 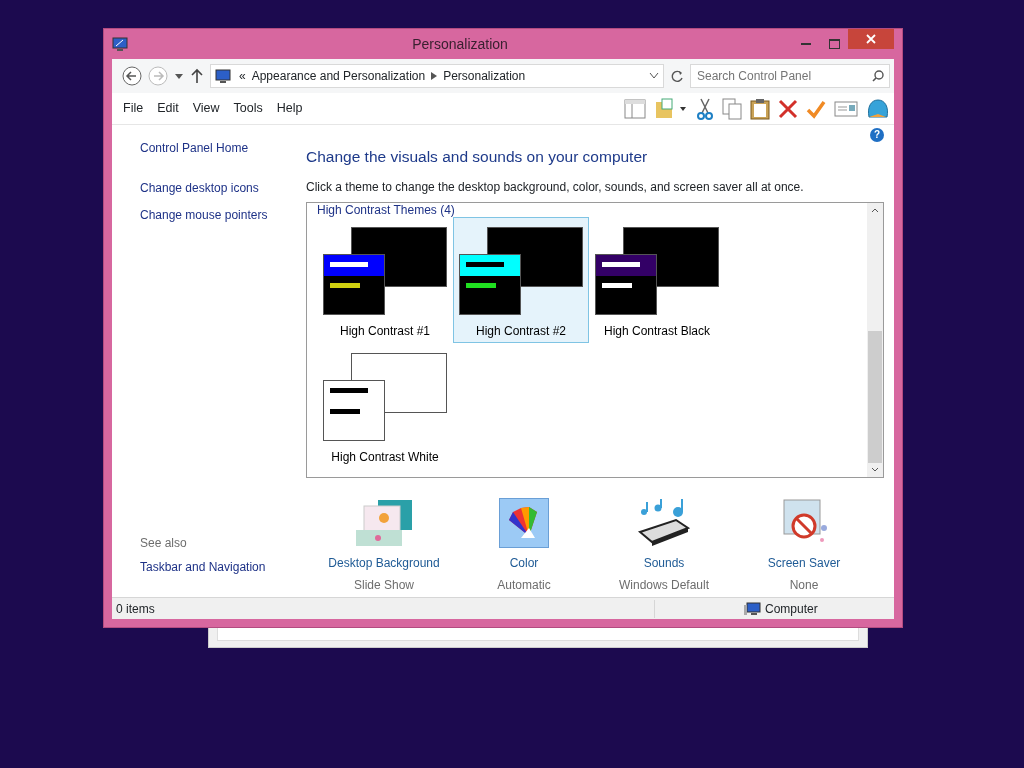 What do you see at coordinates (520, 332) in the screenshot?
I see `theme-name: High Contrast #2` at bounding box center [520, 332].